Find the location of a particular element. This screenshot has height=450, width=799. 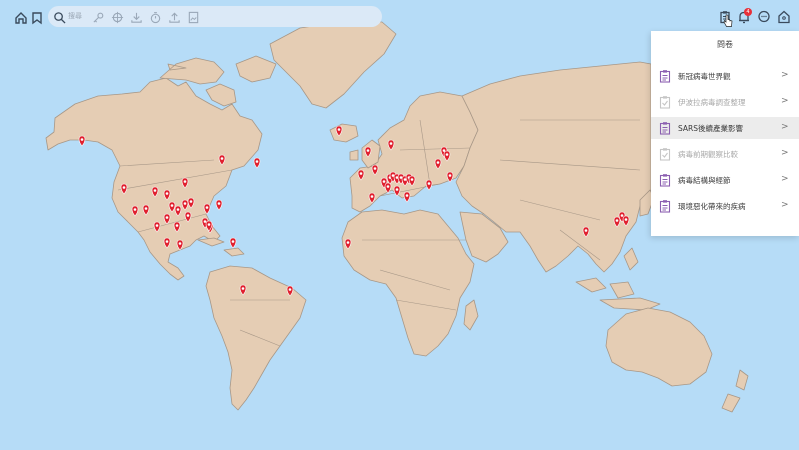

notification-badge: 4 is located at coordinates (748, 12).